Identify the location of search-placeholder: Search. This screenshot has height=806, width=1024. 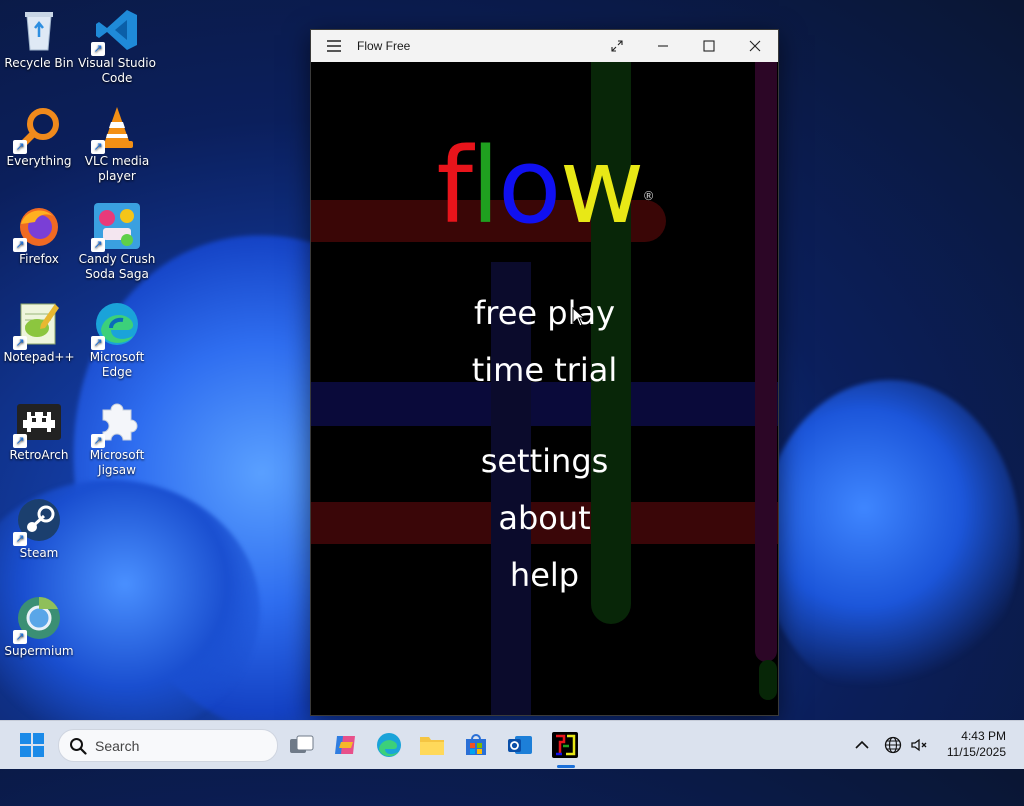
(117, 745).